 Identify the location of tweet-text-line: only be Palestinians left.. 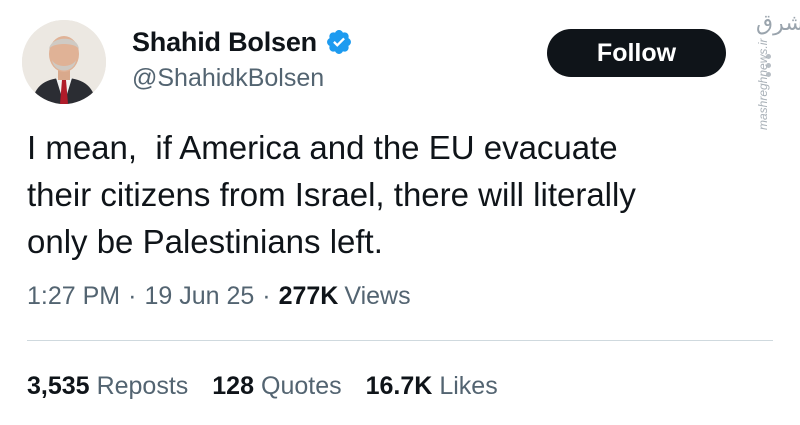
(205, 241).